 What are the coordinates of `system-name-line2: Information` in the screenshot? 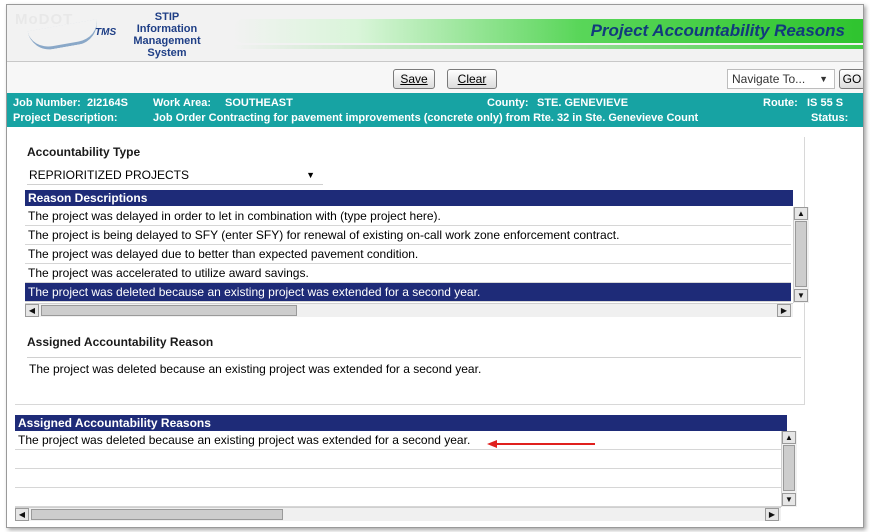 It's located at (167, 29).